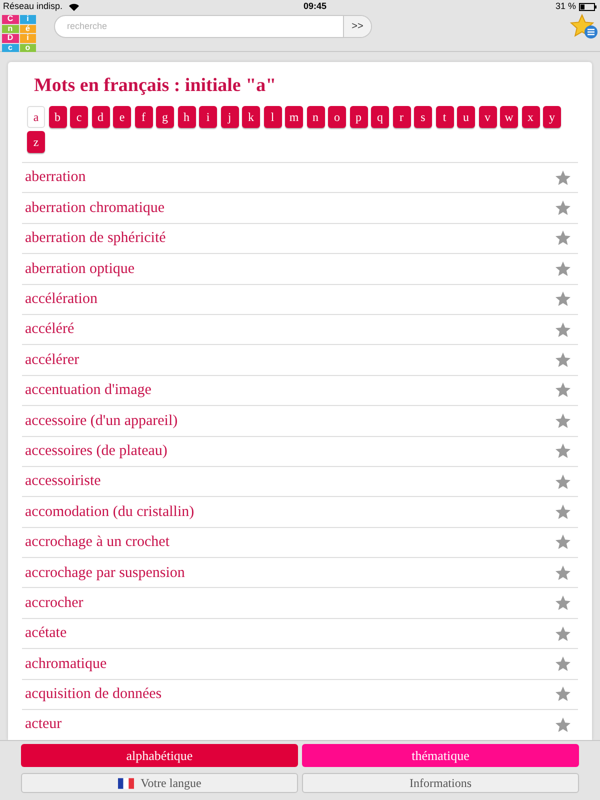 Image resolution: width=600 pixels, height=800 pixels. Describe the element at coordinates (213, 26) in the screenshot. I see `search-field: recherche >>` at that location.